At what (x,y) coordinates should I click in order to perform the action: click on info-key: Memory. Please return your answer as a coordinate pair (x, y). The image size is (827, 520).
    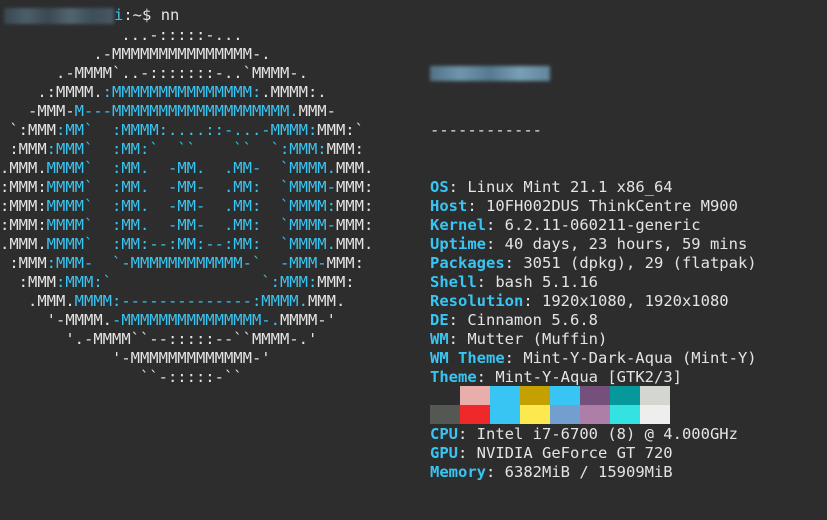
    Looking at the image, I should click on (458, 472).